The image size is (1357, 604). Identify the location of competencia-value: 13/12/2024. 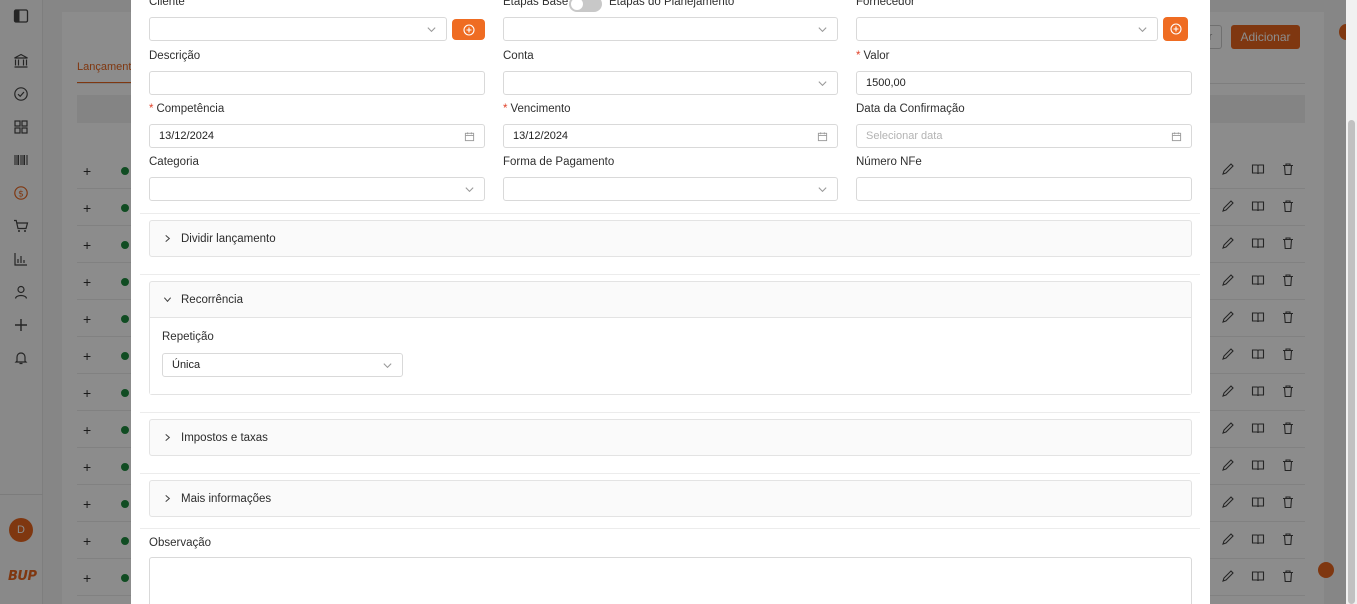
(187, 136).